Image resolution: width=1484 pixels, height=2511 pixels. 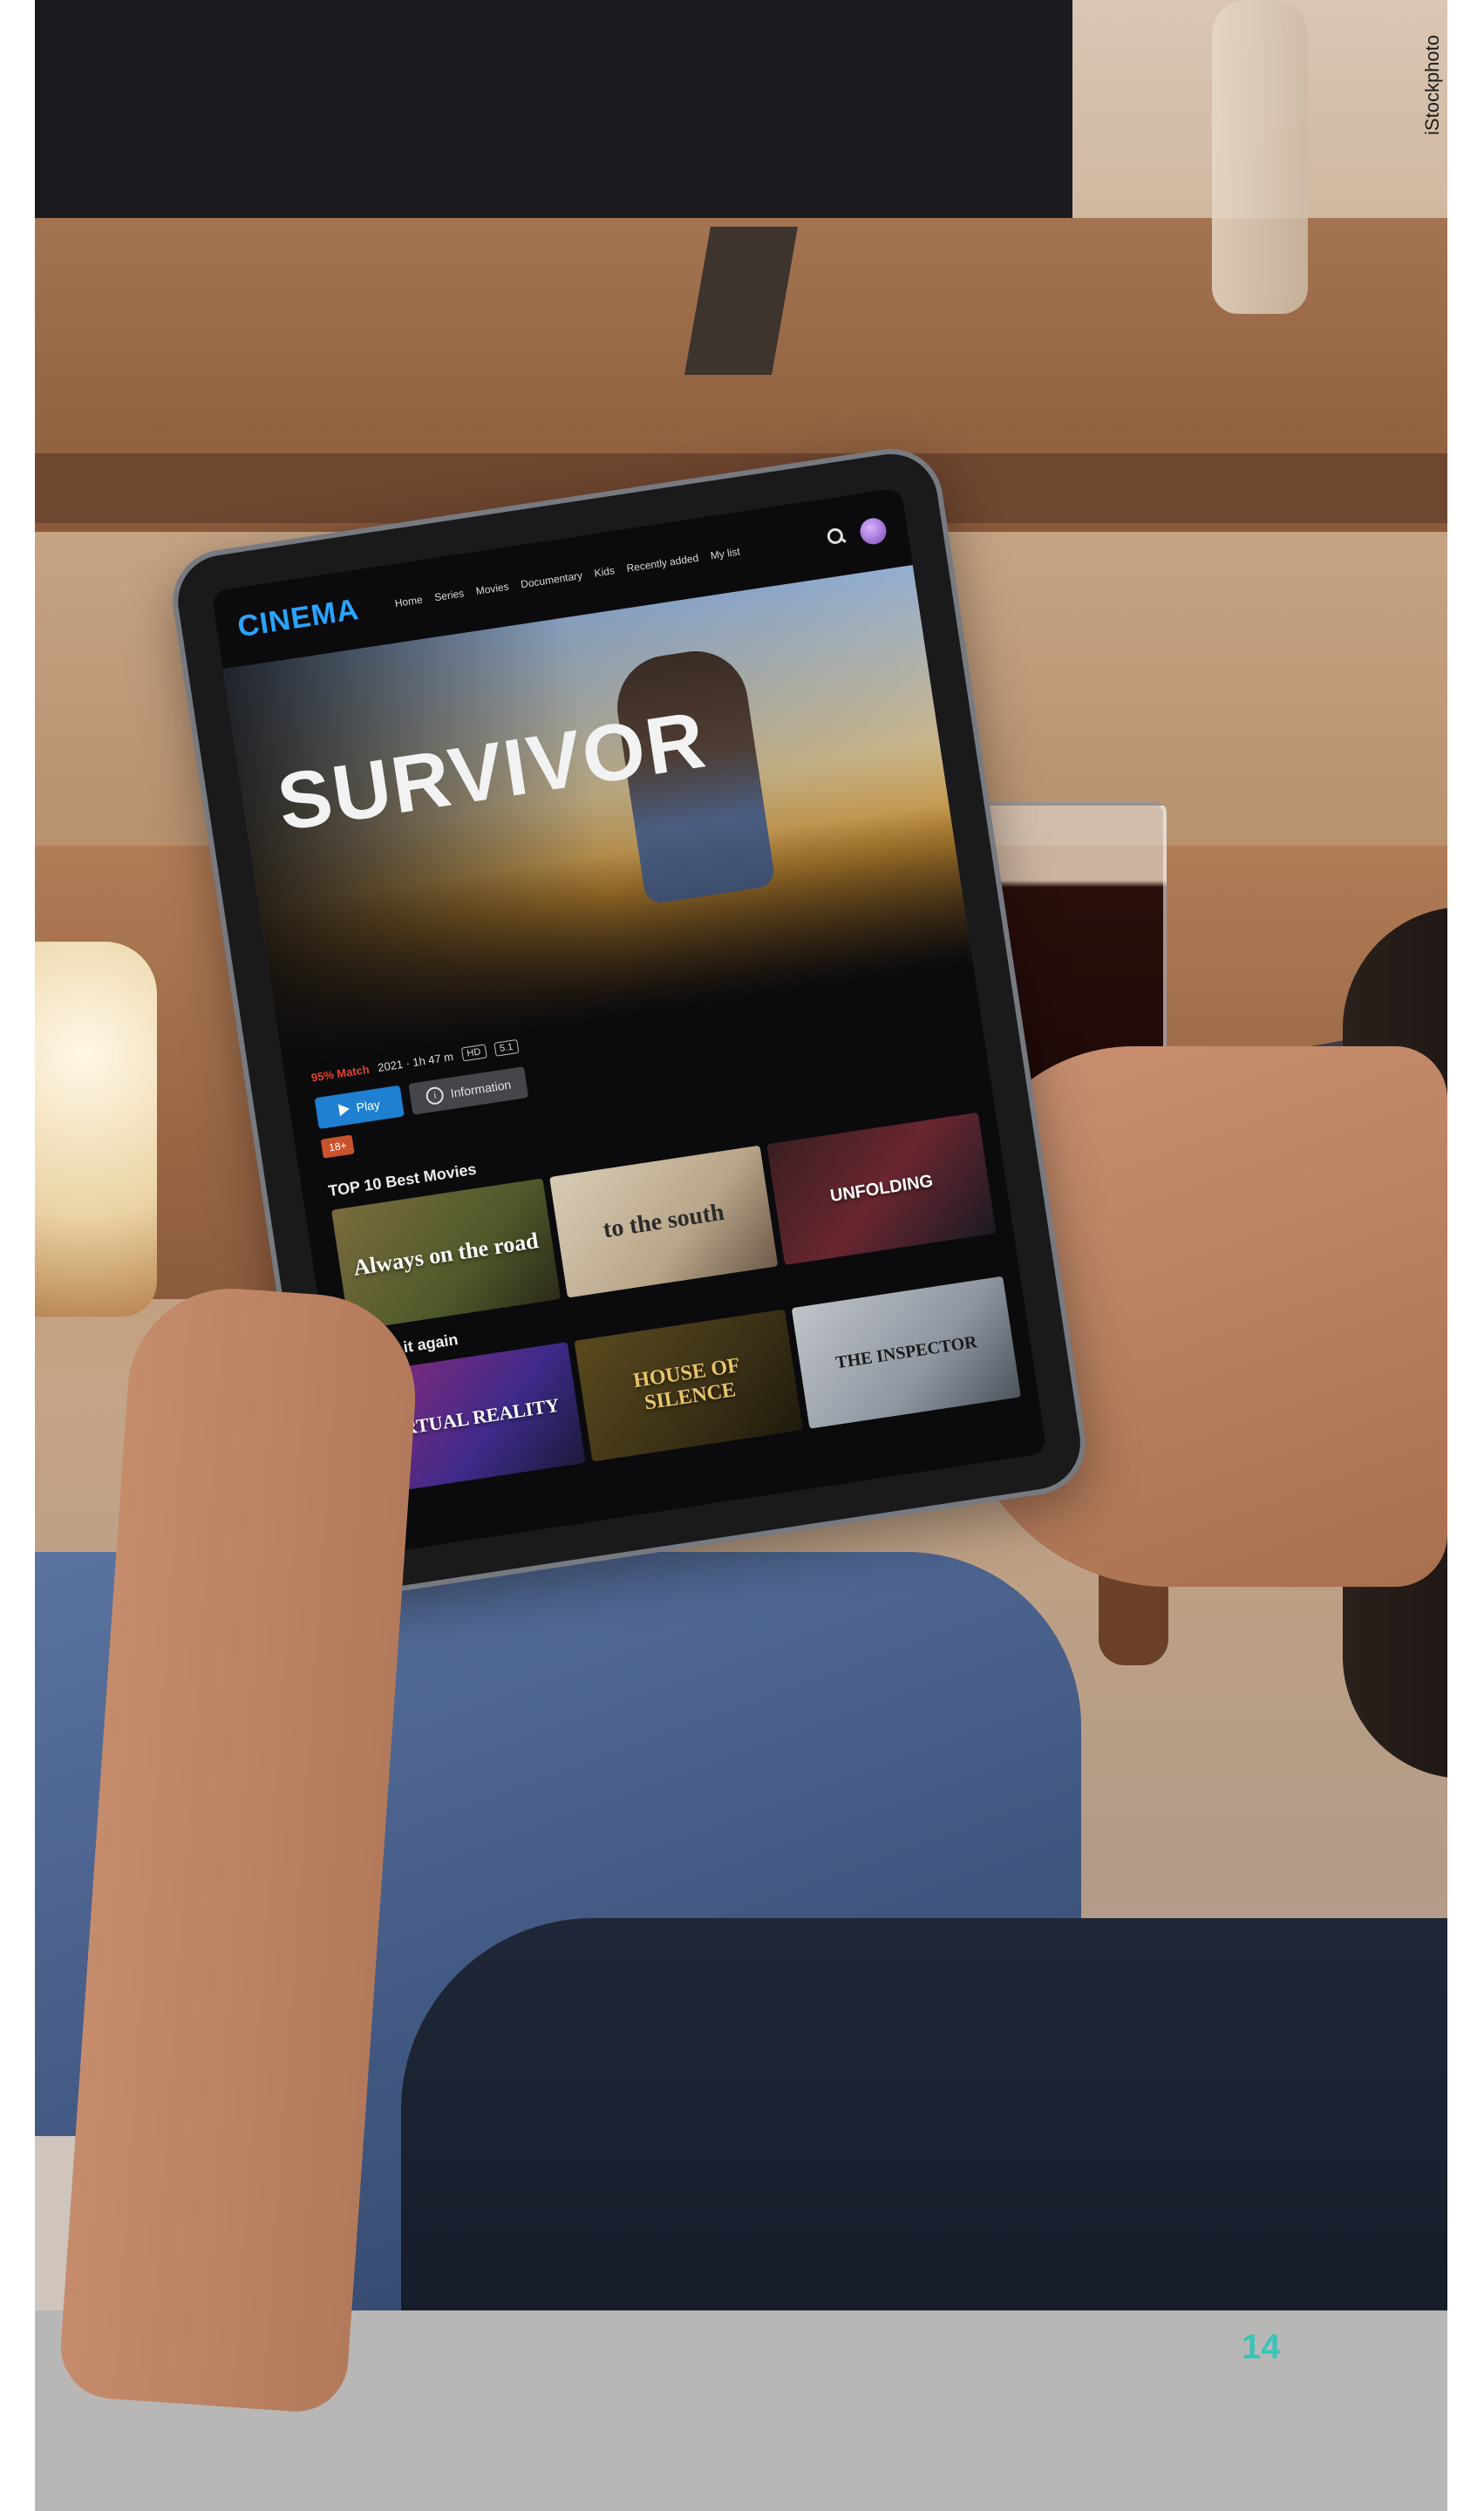 What do you see at coordinates (409, 602) in the screenshot?
I see `nav-home: Home` at bounding box center [409, 602].